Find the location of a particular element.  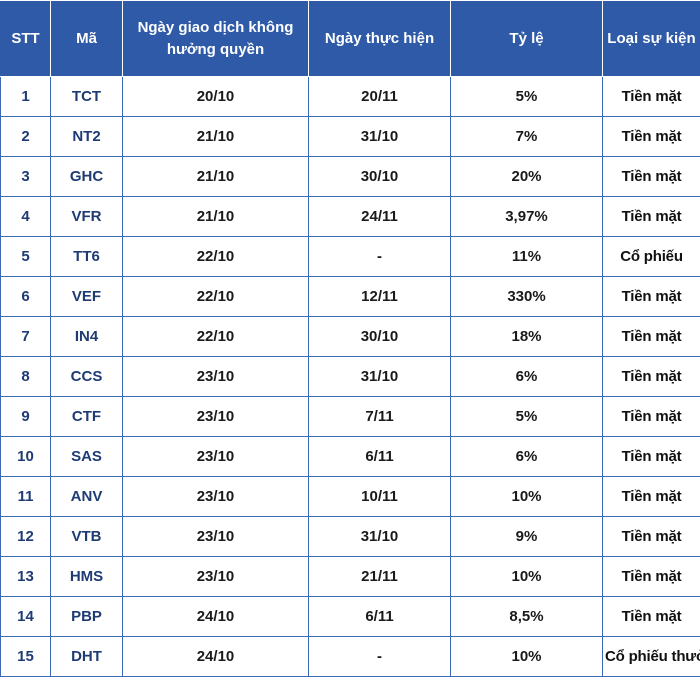

cell-execution-date: 10/11 is located at coordinates (380, 497).